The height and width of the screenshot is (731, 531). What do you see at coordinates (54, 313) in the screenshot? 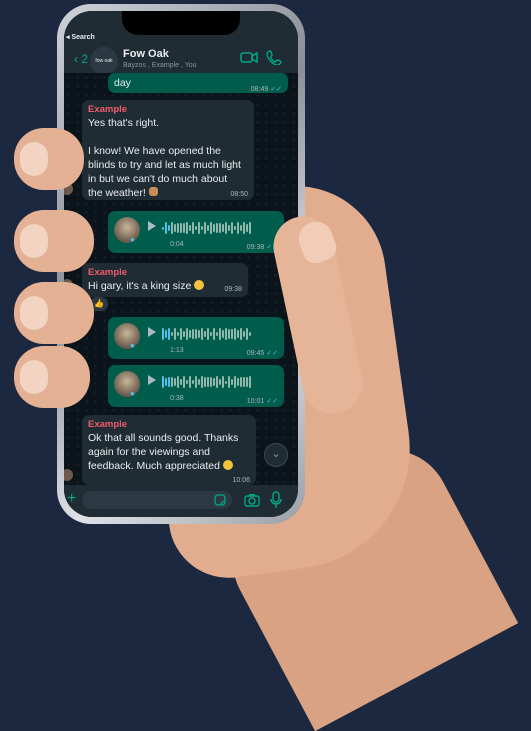
I see `hand-finger` at bounding box center [54, 313].